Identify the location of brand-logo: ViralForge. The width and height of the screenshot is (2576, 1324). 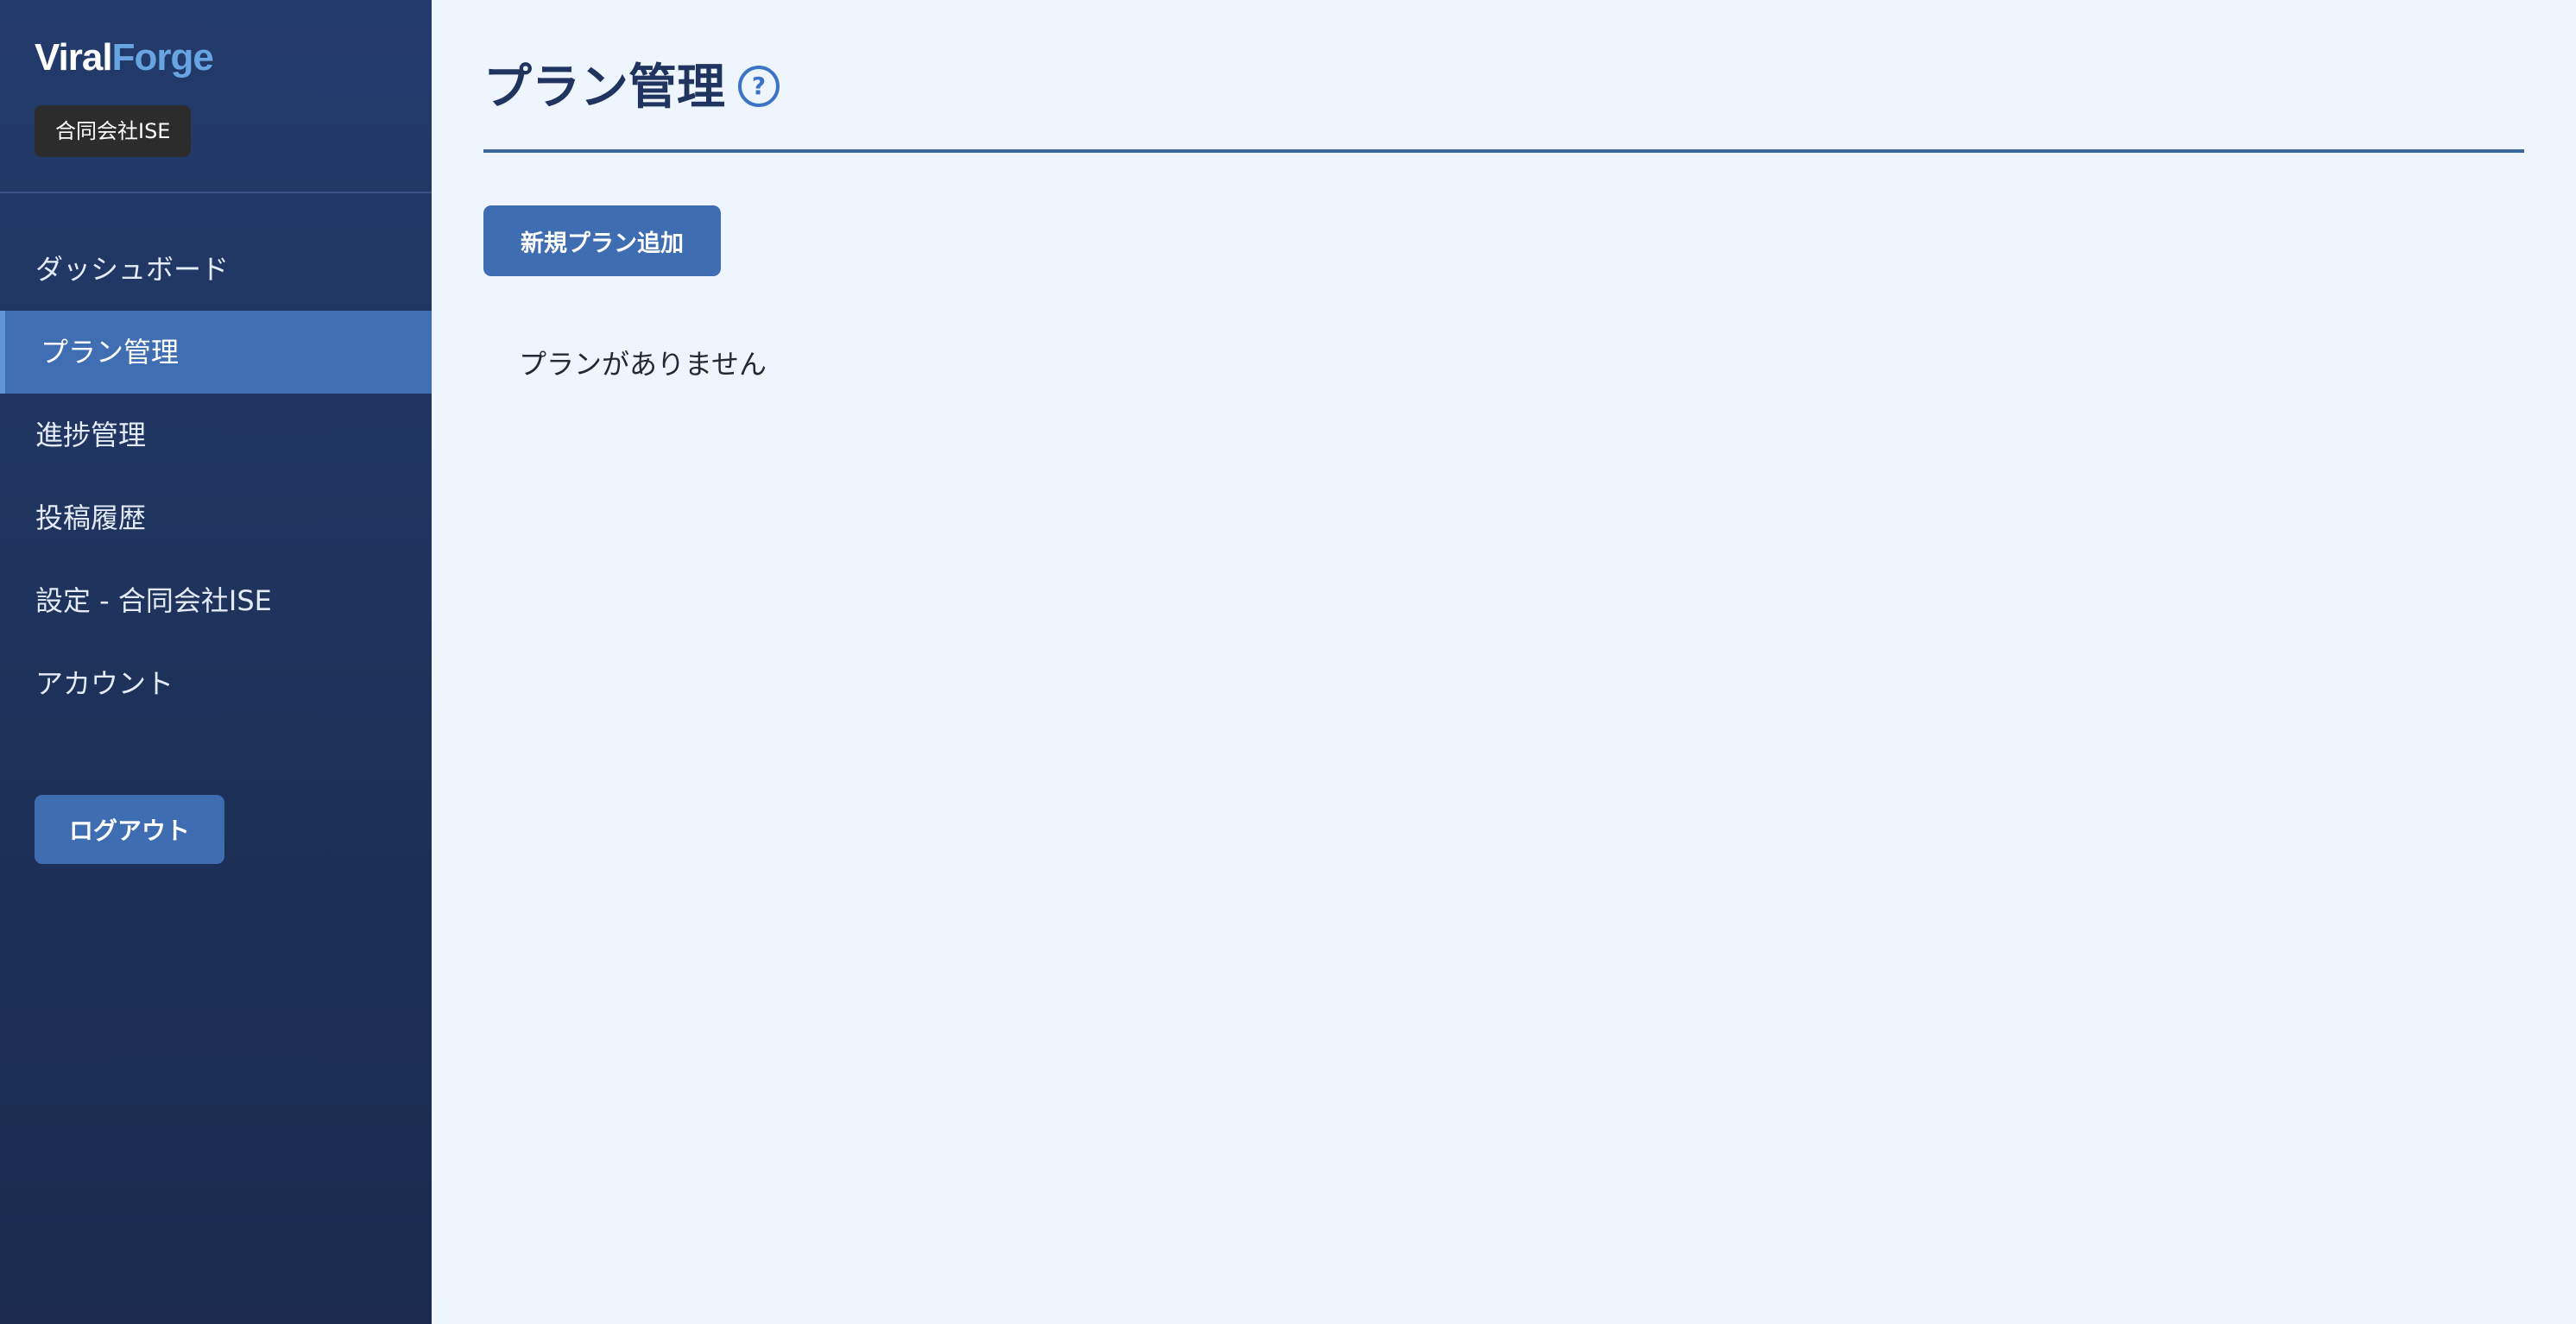
(124, 58).